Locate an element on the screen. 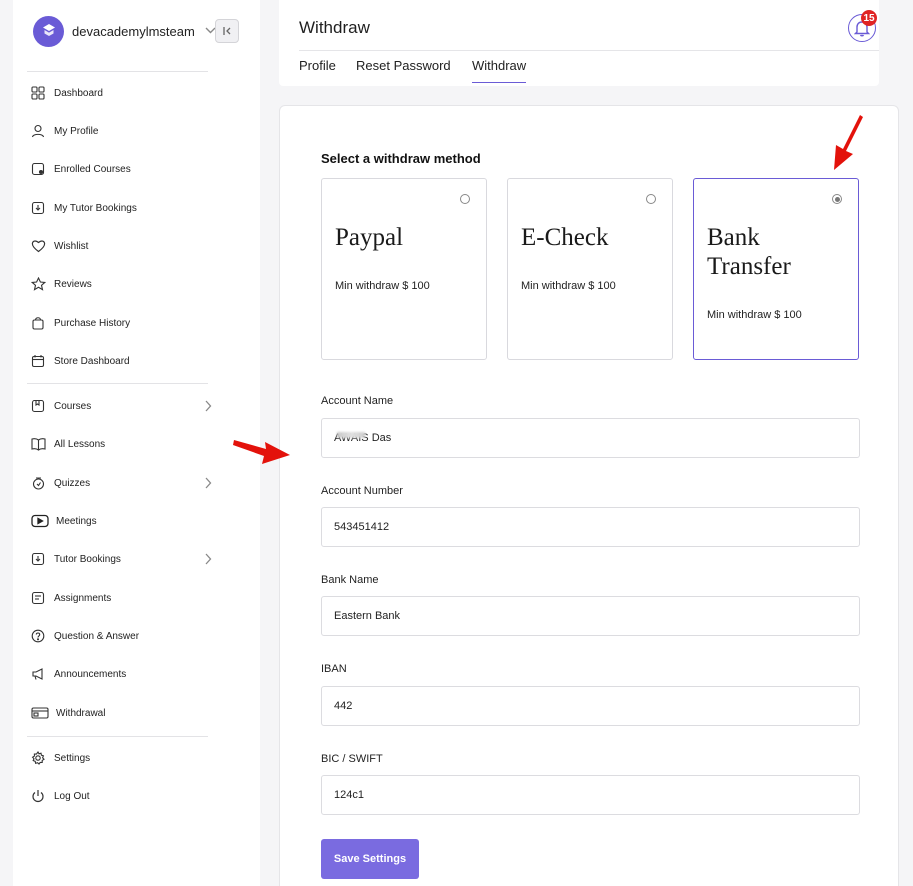  video-icon is located at coordinates (40, 521).